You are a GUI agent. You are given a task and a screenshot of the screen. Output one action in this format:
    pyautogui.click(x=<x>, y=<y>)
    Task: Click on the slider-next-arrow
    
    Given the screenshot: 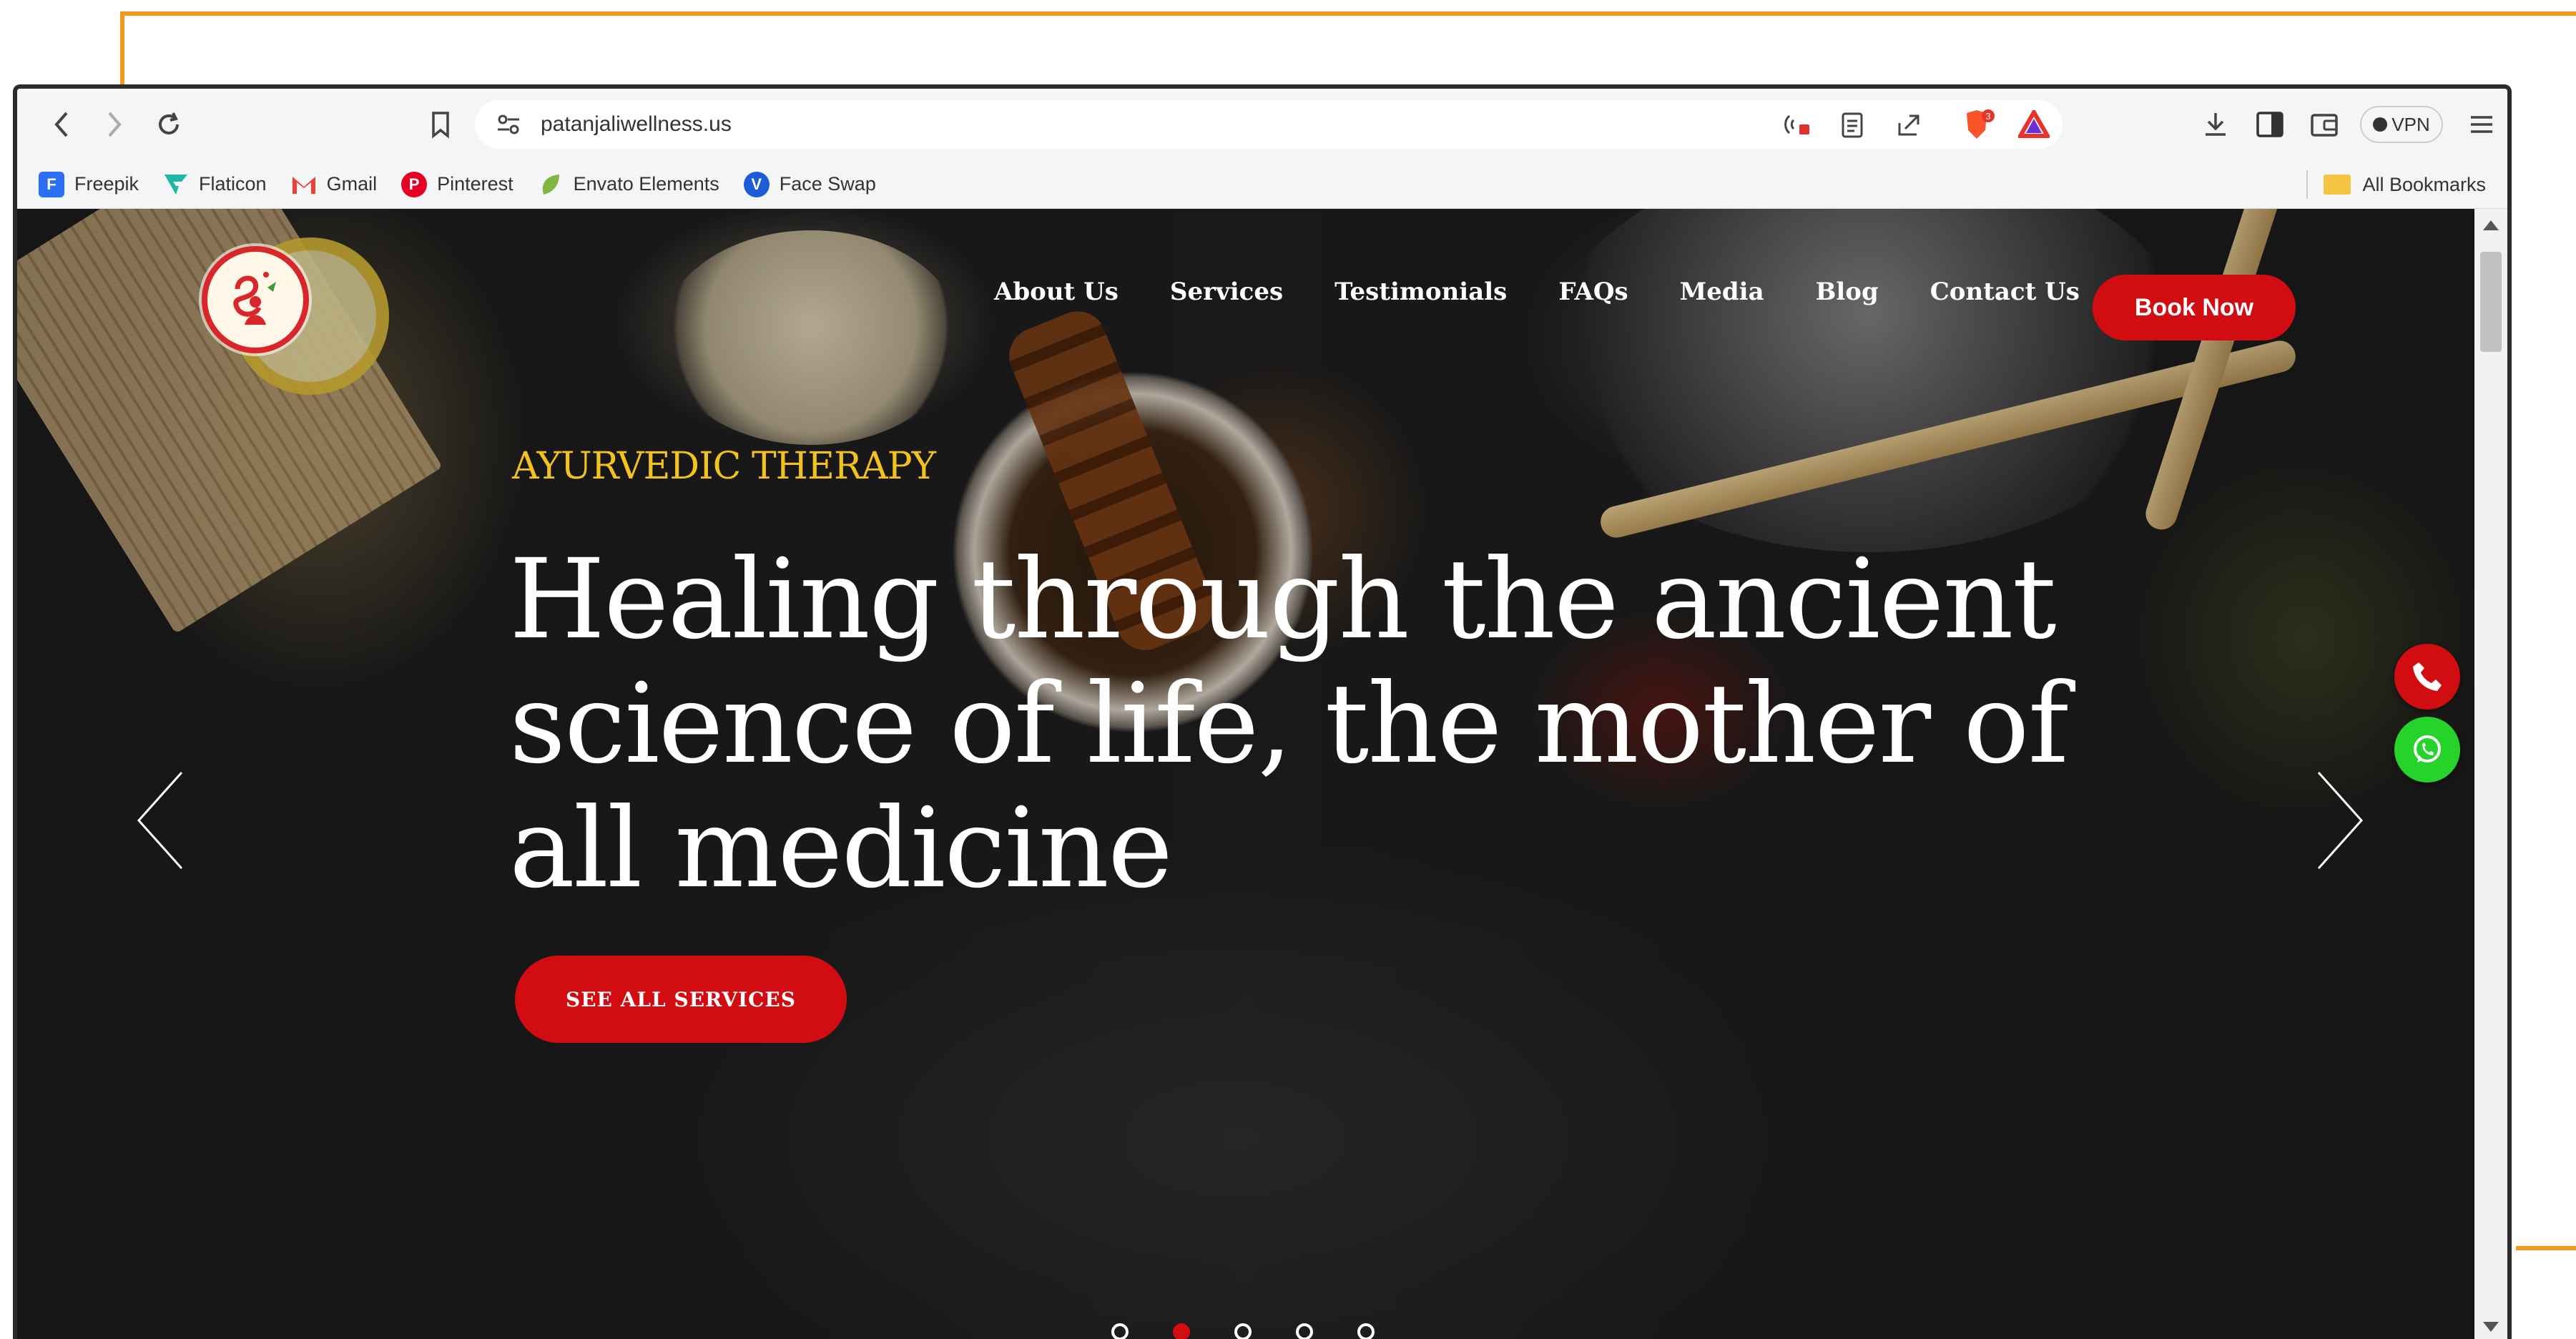 What is the action you would take?
    pyautogui.click(x=2338, y=821)
    